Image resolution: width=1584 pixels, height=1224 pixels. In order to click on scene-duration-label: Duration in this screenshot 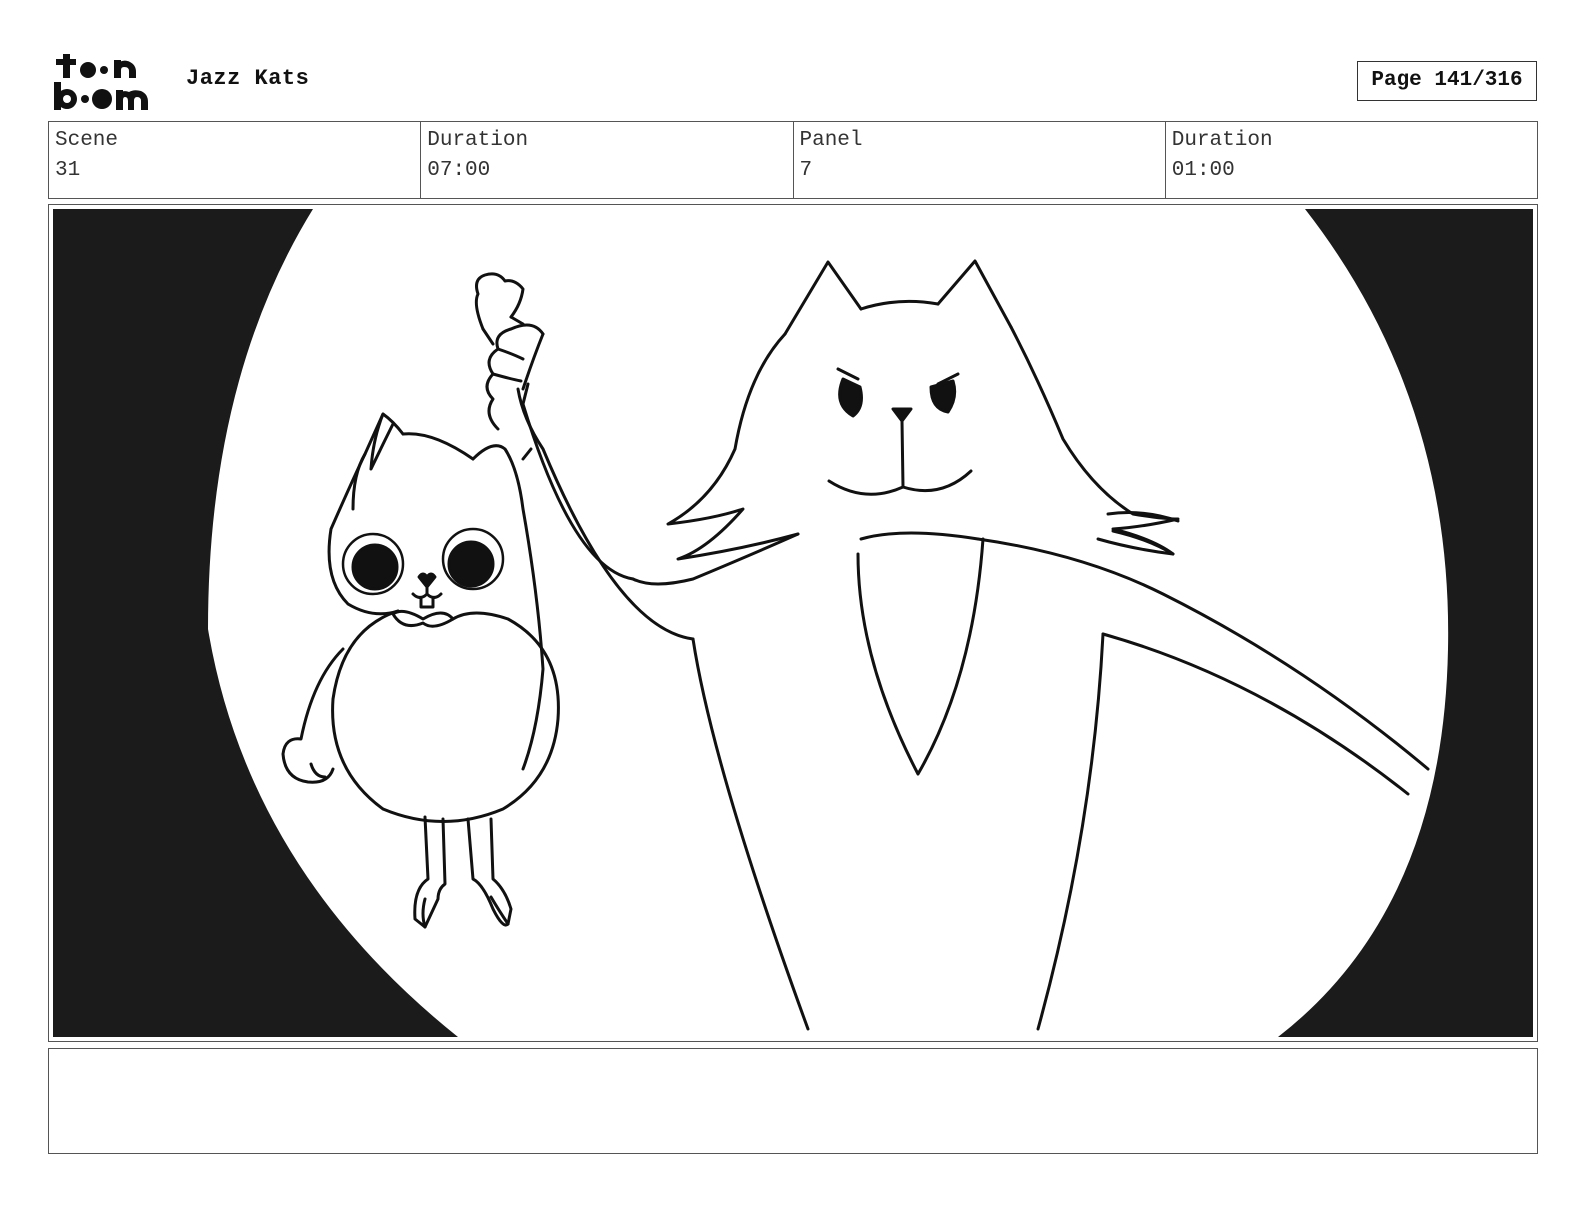, I will do `click(478, 140)`.